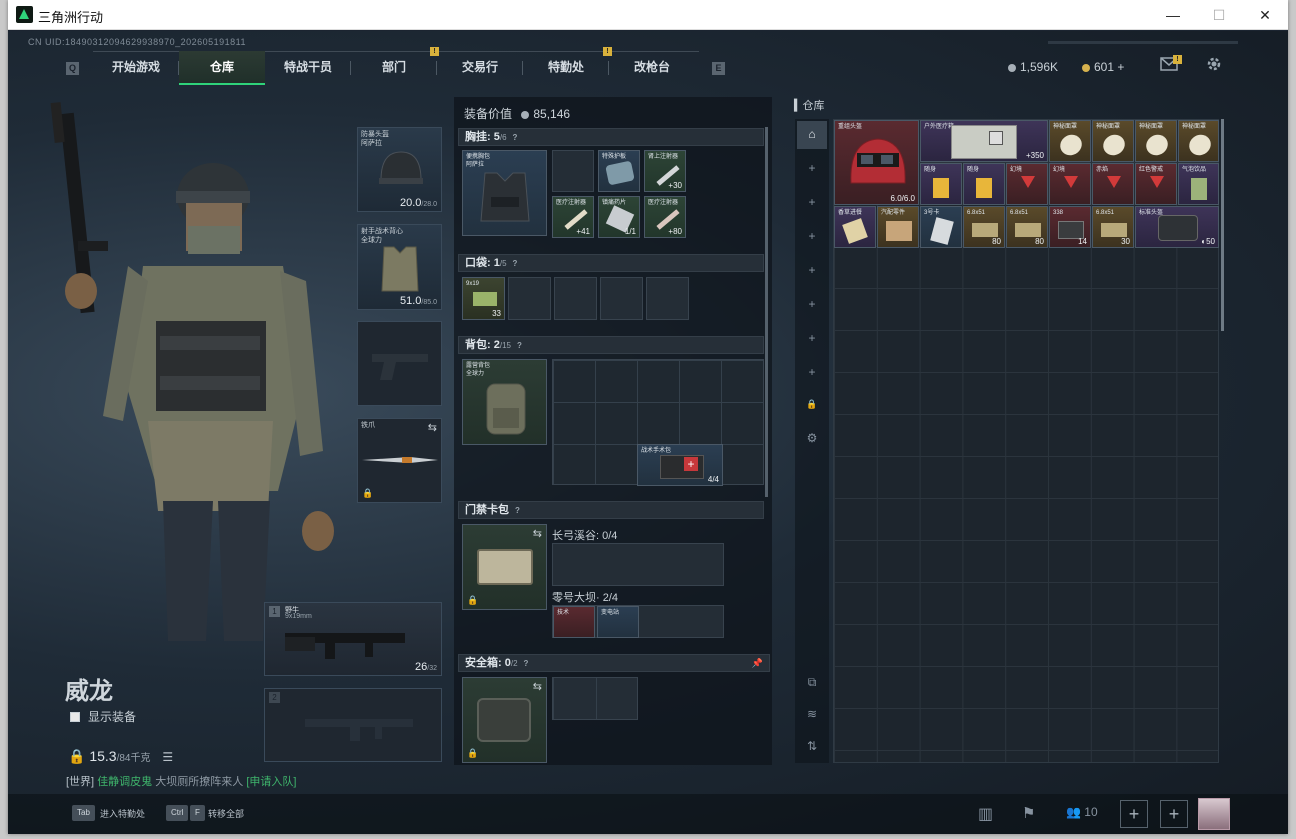  Describe the element at coordinates (480, 68) in the screenshot. I see `tab-trading: 交易行` at that location.